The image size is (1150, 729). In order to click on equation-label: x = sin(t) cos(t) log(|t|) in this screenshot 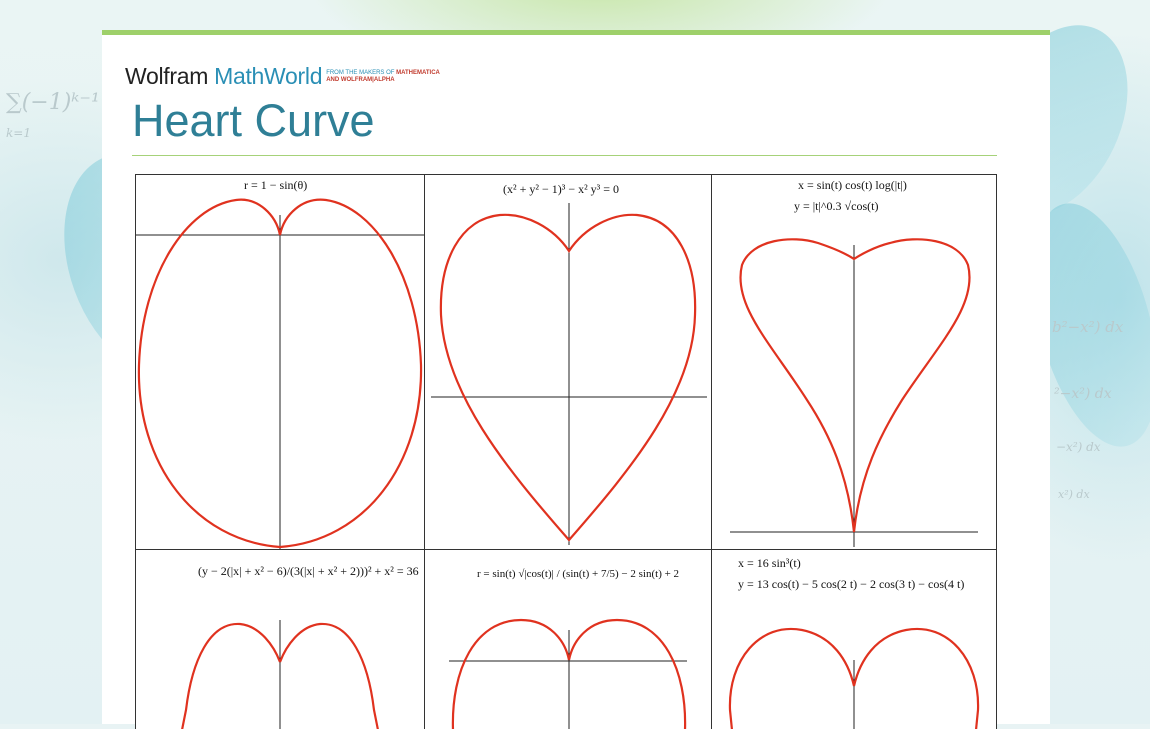, I will do `click(852, 185)`.